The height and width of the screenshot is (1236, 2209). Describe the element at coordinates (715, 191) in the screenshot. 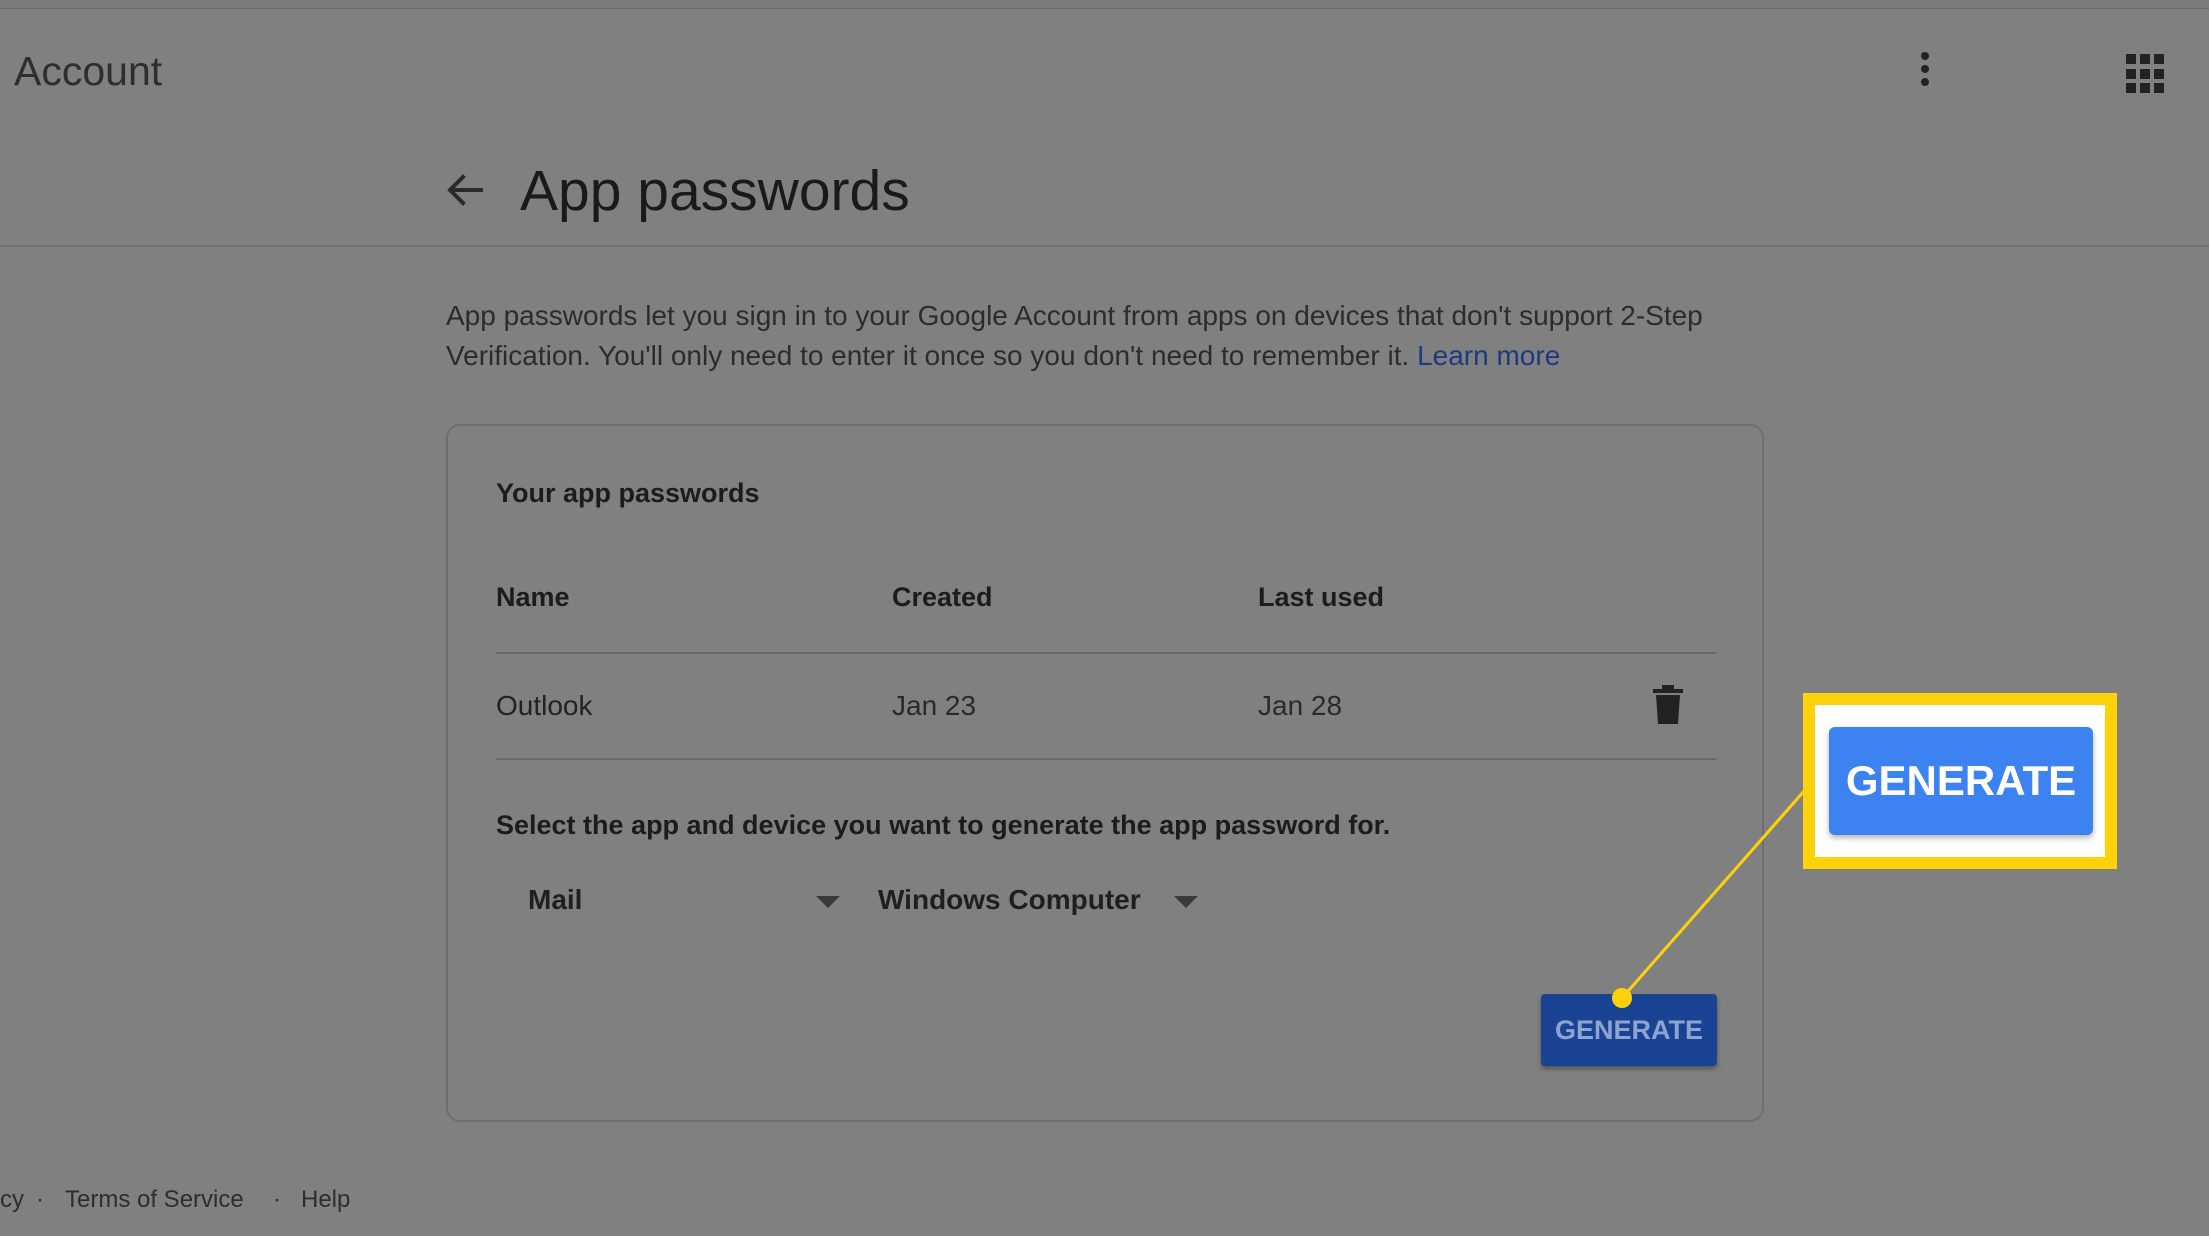

I see `page-title: App passwords` at that location.